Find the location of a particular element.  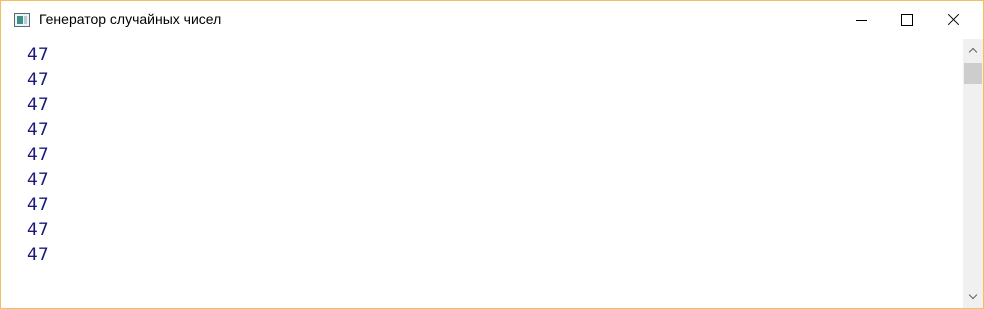

chevron-up-icon is located at coordinates (973, 52).